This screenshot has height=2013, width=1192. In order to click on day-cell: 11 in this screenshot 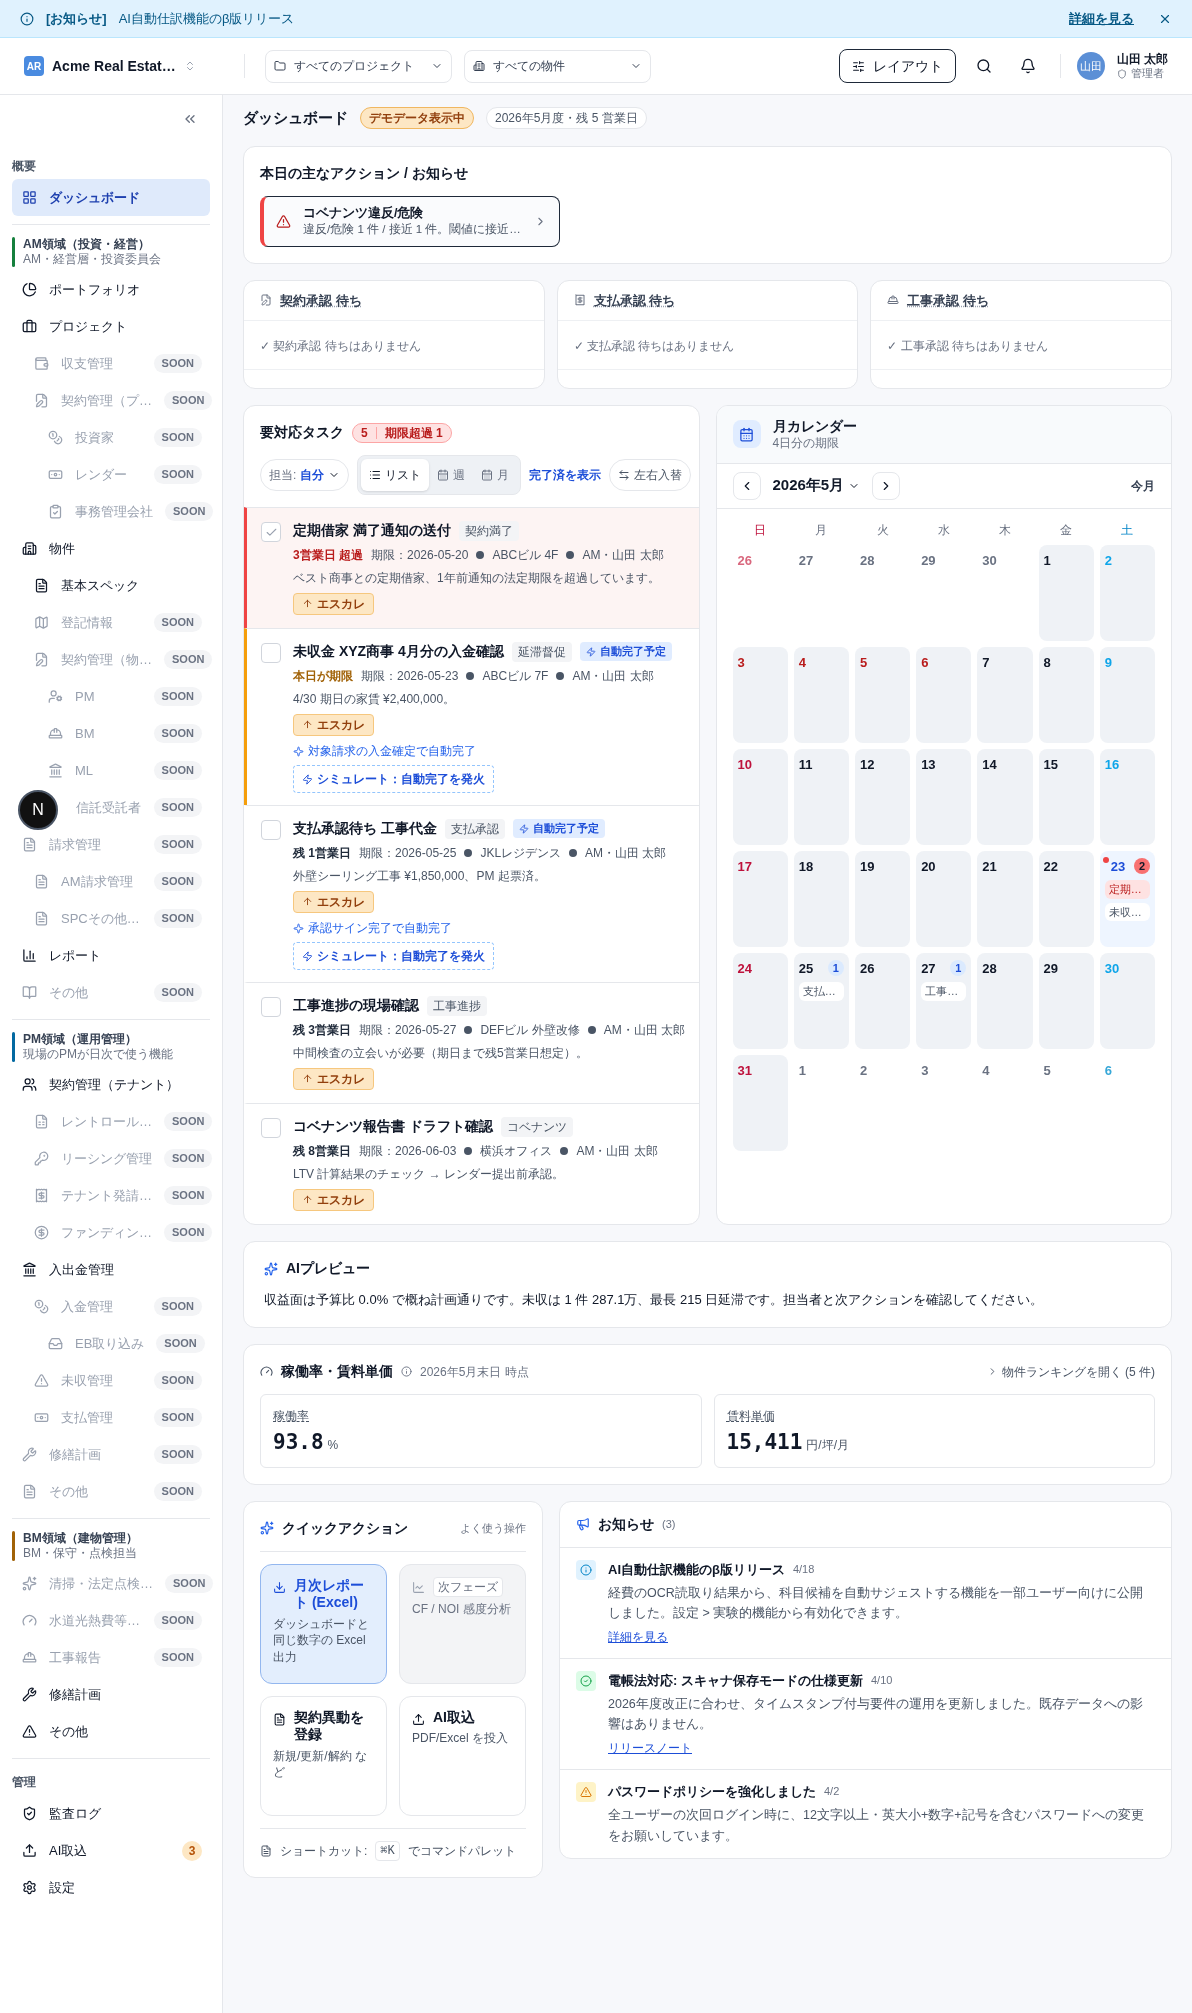, I will do `click(821, 796)`.